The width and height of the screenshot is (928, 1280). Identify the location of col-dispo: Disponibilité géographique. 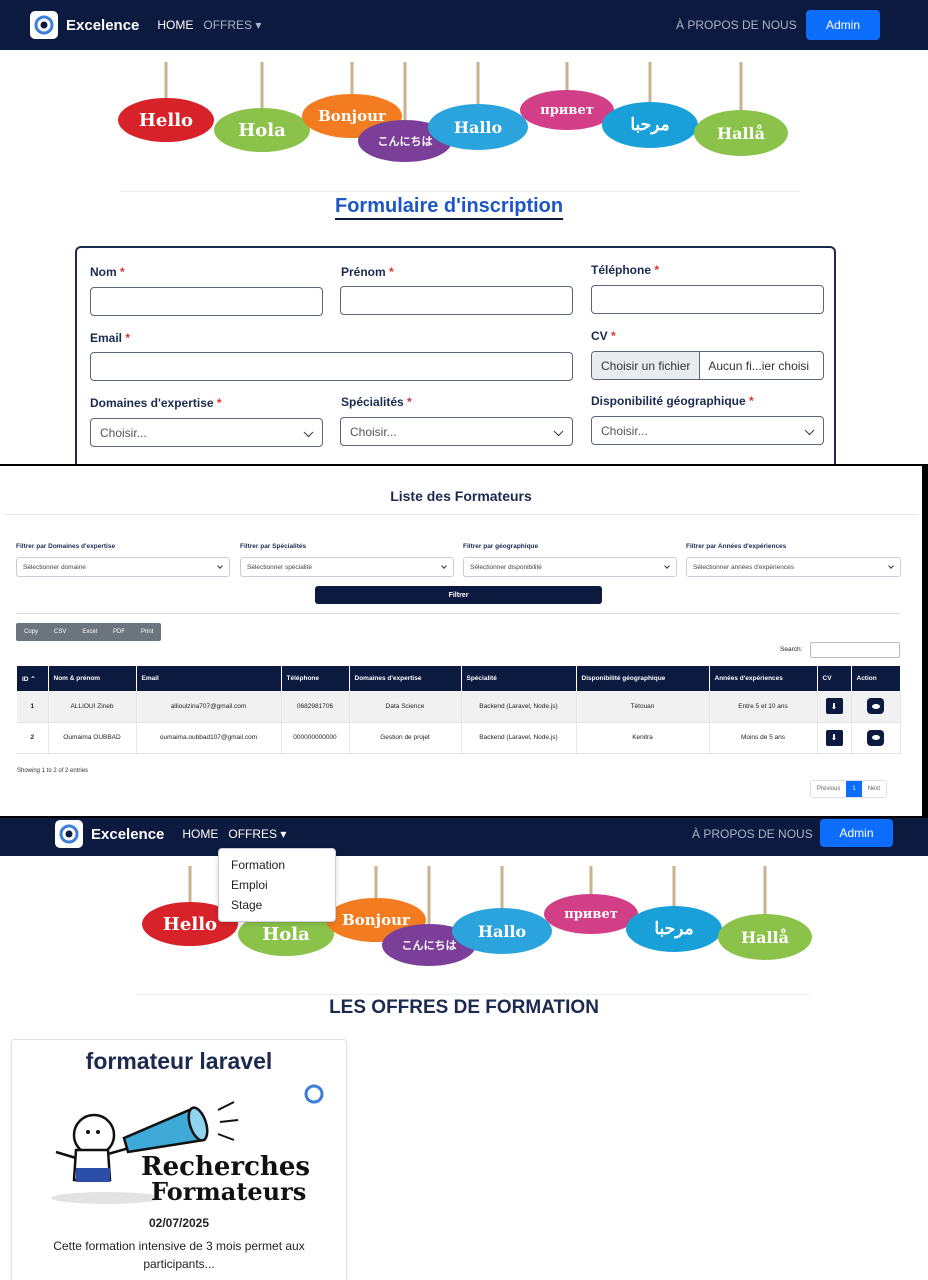
(643, 678).